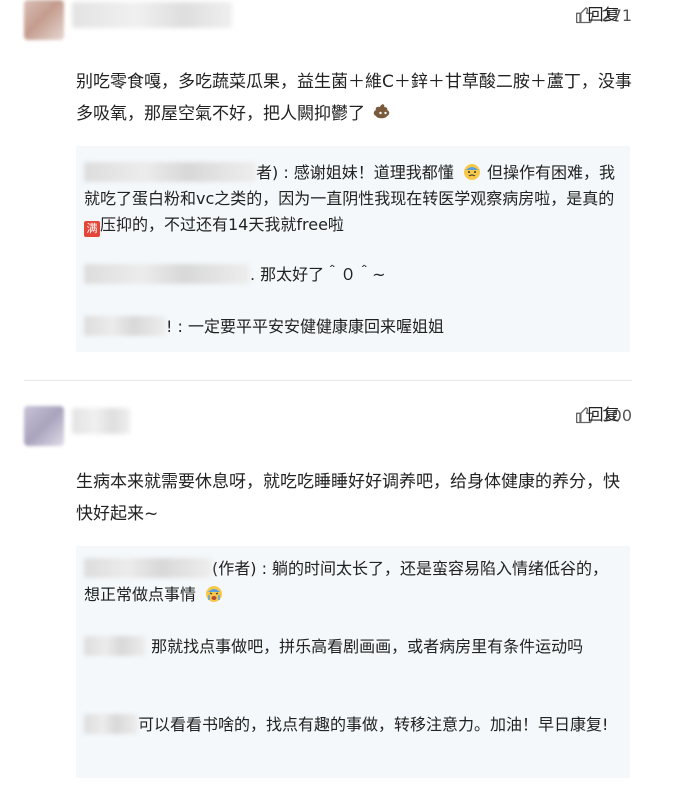  I want to click on reply-item: 那就找点事做吧，拼乐高看剧画画，或者病房里有条件运动吗, so click(352, 647).